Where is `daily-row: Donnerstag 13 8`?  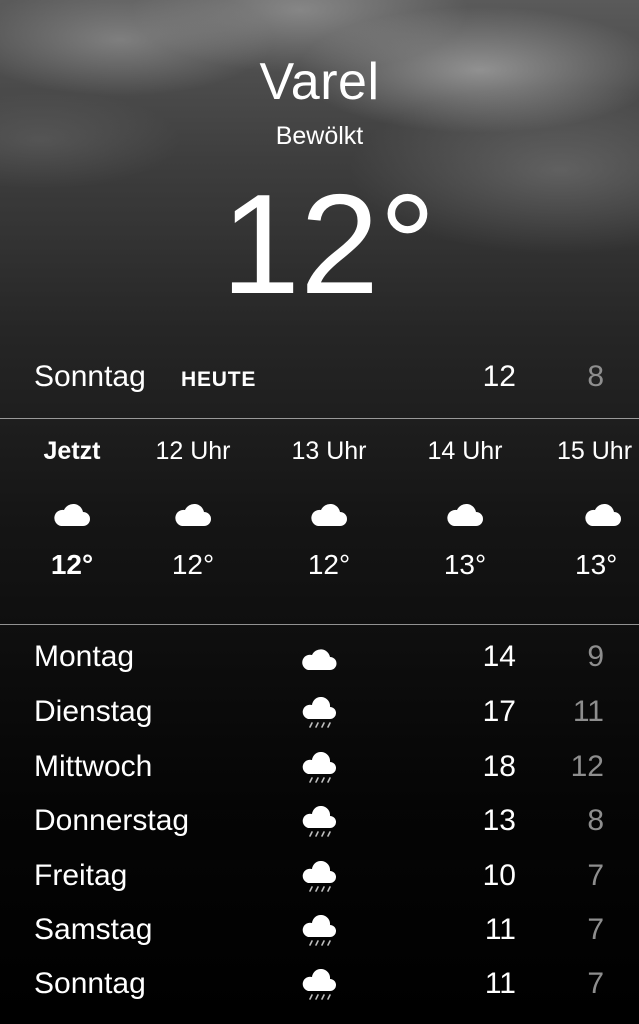 daily-row: Donnerstag 13 8 is located at coordinates (319, 823).